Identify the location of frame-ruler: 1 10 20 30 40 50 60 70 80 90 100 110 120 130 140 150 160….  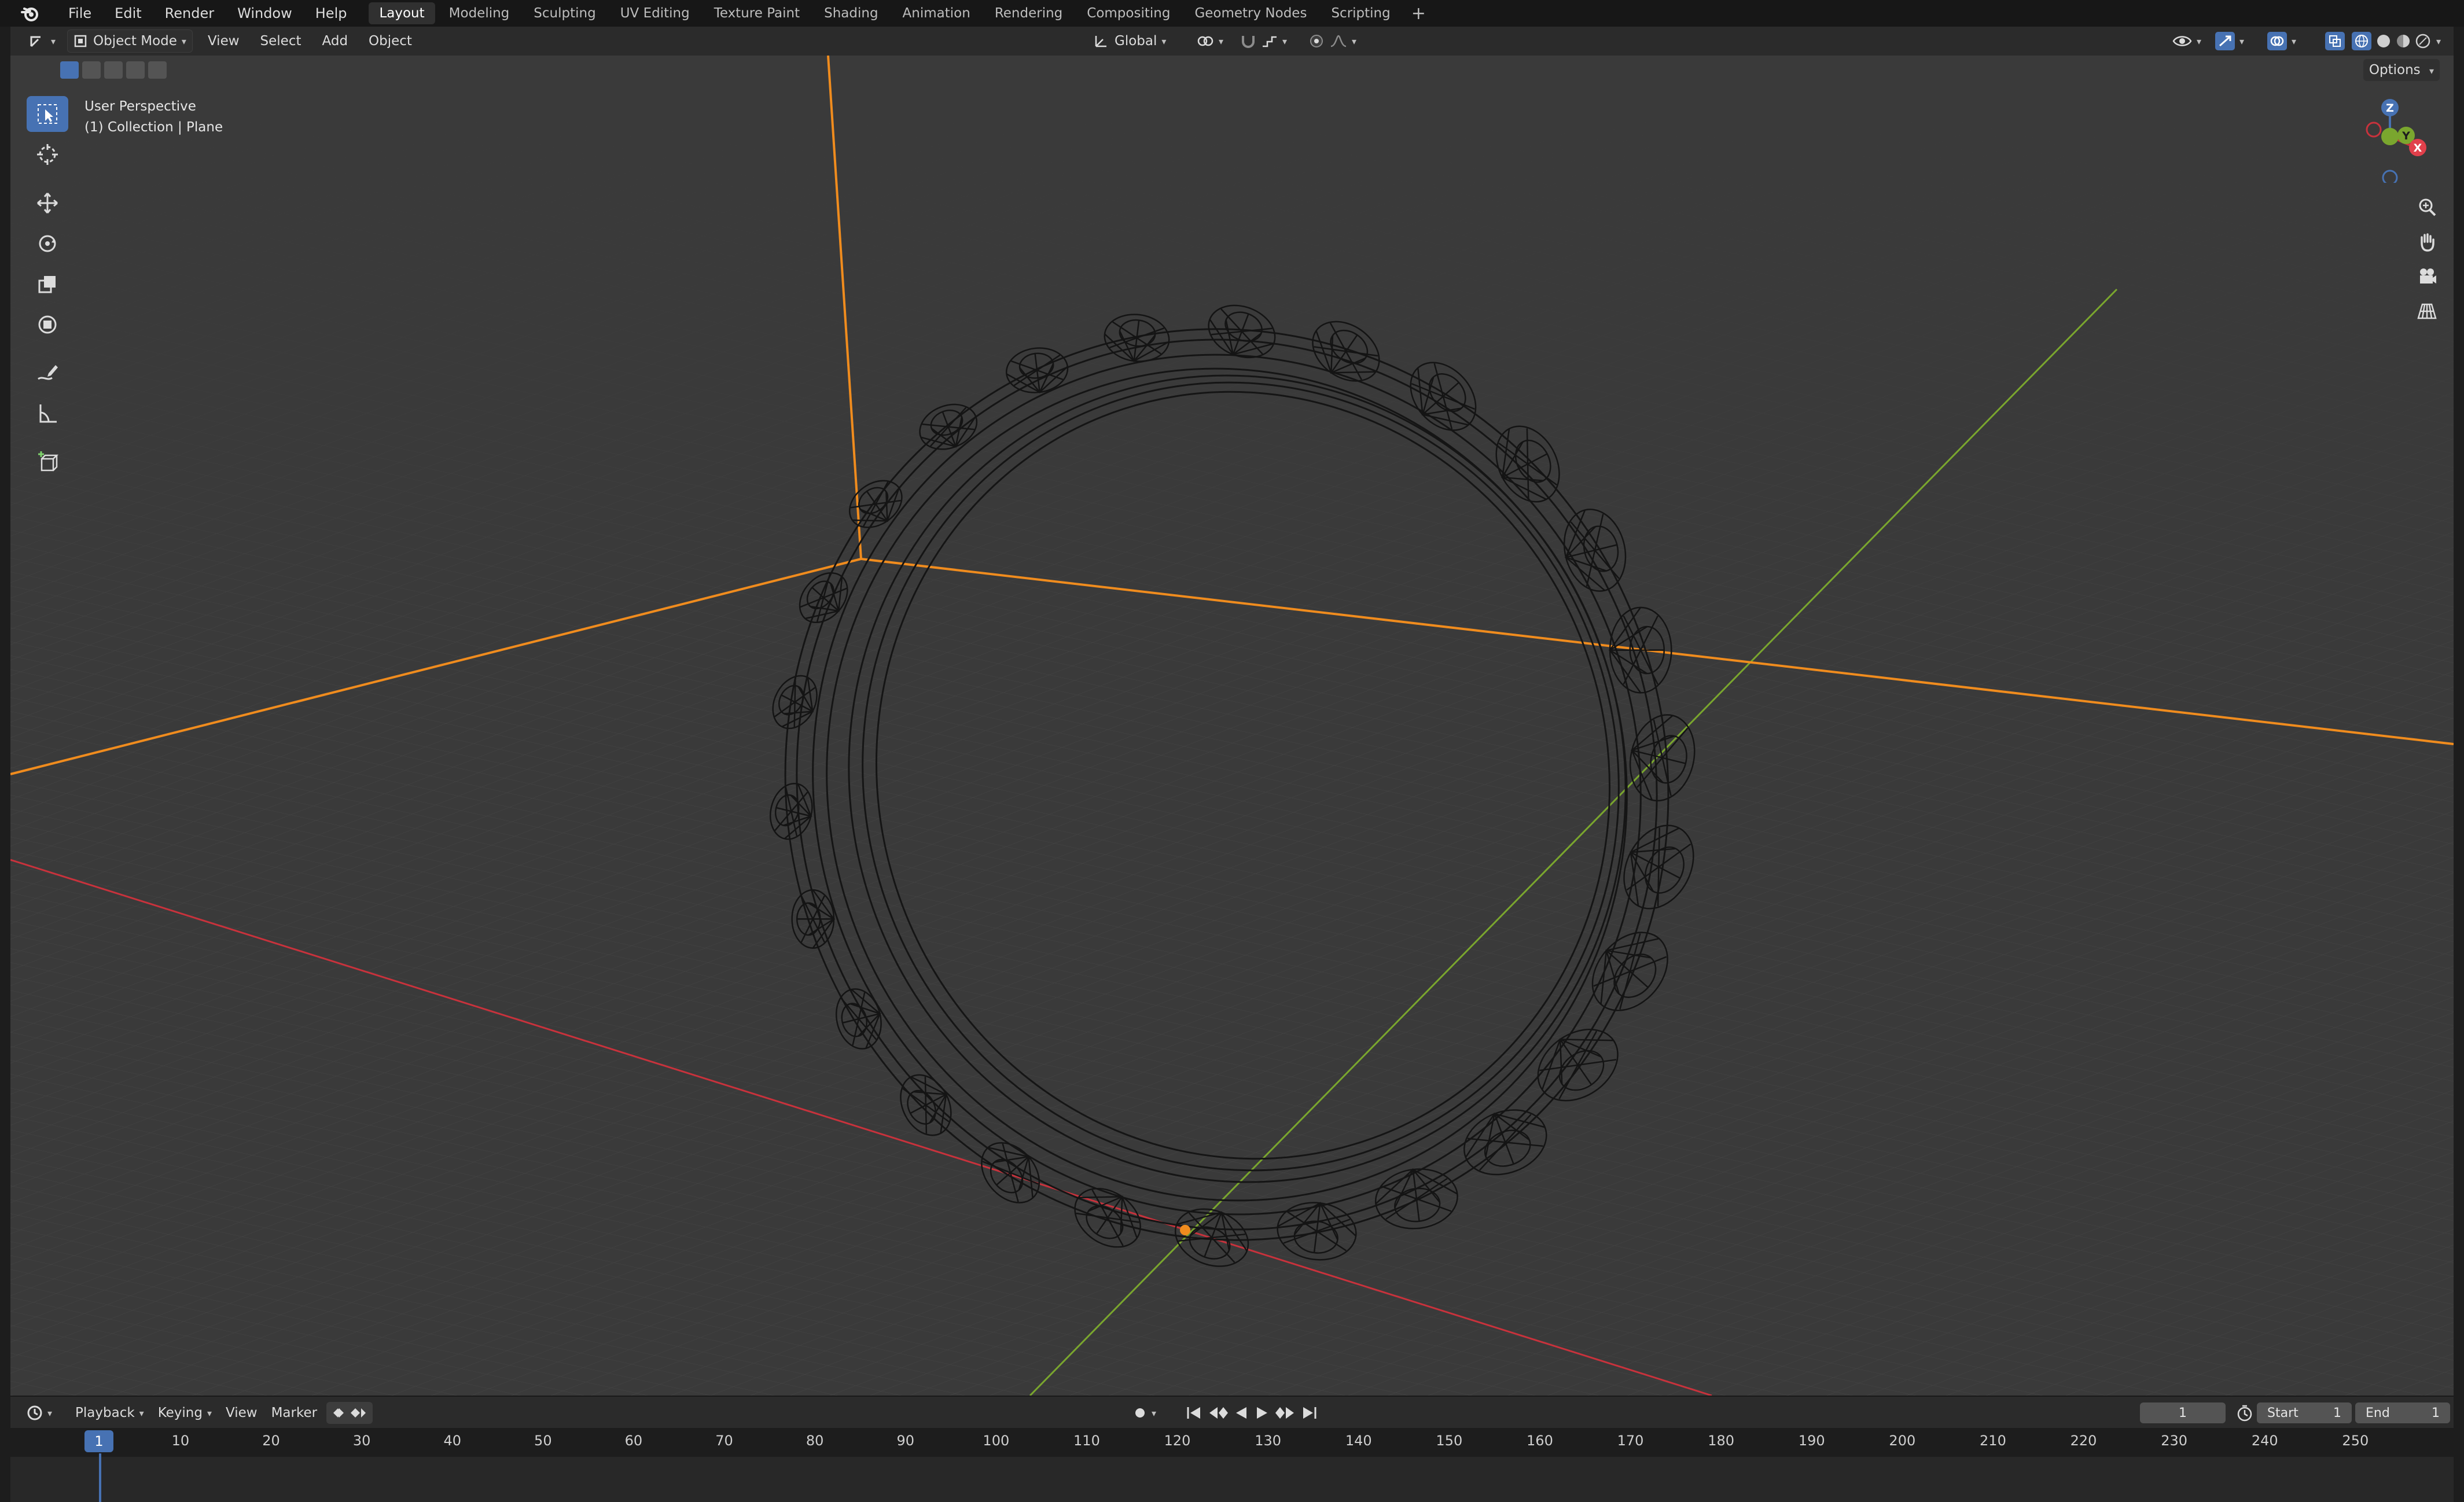
(1232, 1442).